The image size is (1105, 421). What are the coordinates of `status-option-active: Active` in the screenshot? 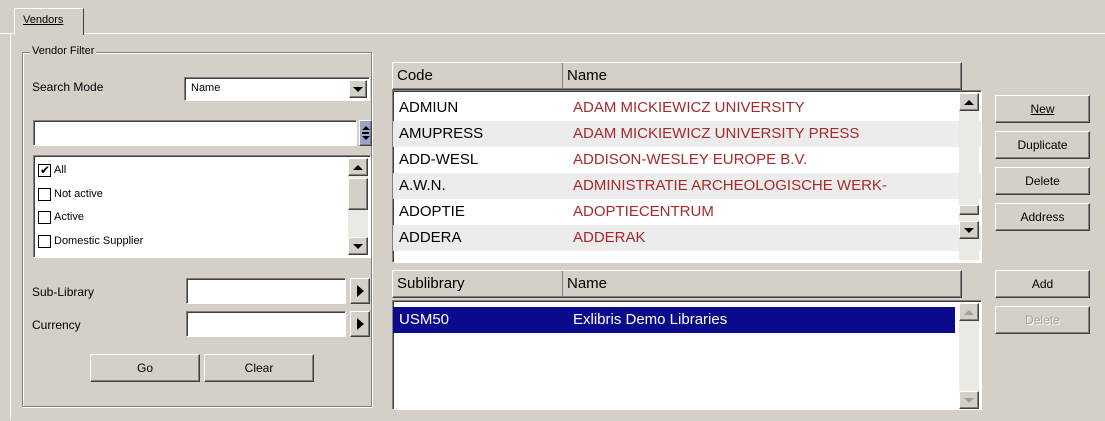 It's located at (61, 217).